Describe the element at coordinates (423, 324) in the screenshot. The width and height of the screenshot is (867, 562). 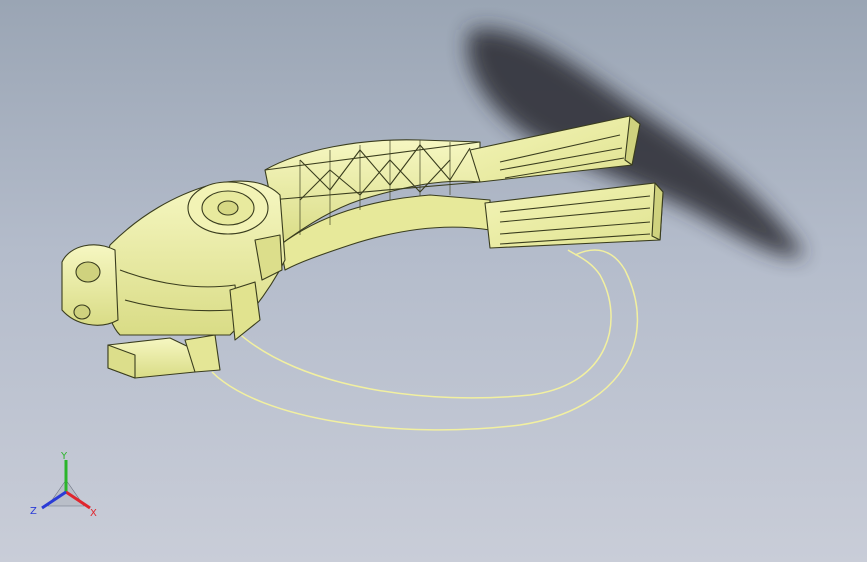
I see `wire-loop-inner` at that location.